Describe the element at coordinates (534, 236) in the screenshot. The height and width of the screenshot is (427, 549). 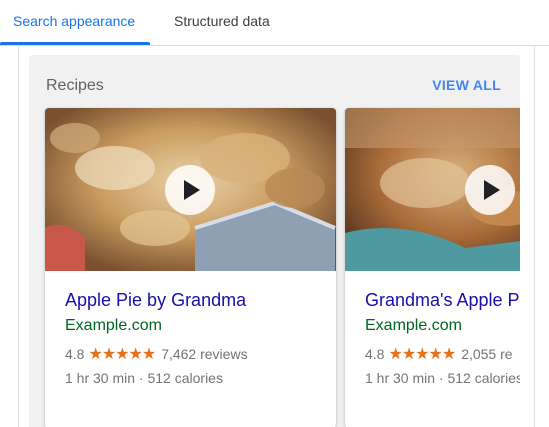
I see `frame-divider-right` at that location.